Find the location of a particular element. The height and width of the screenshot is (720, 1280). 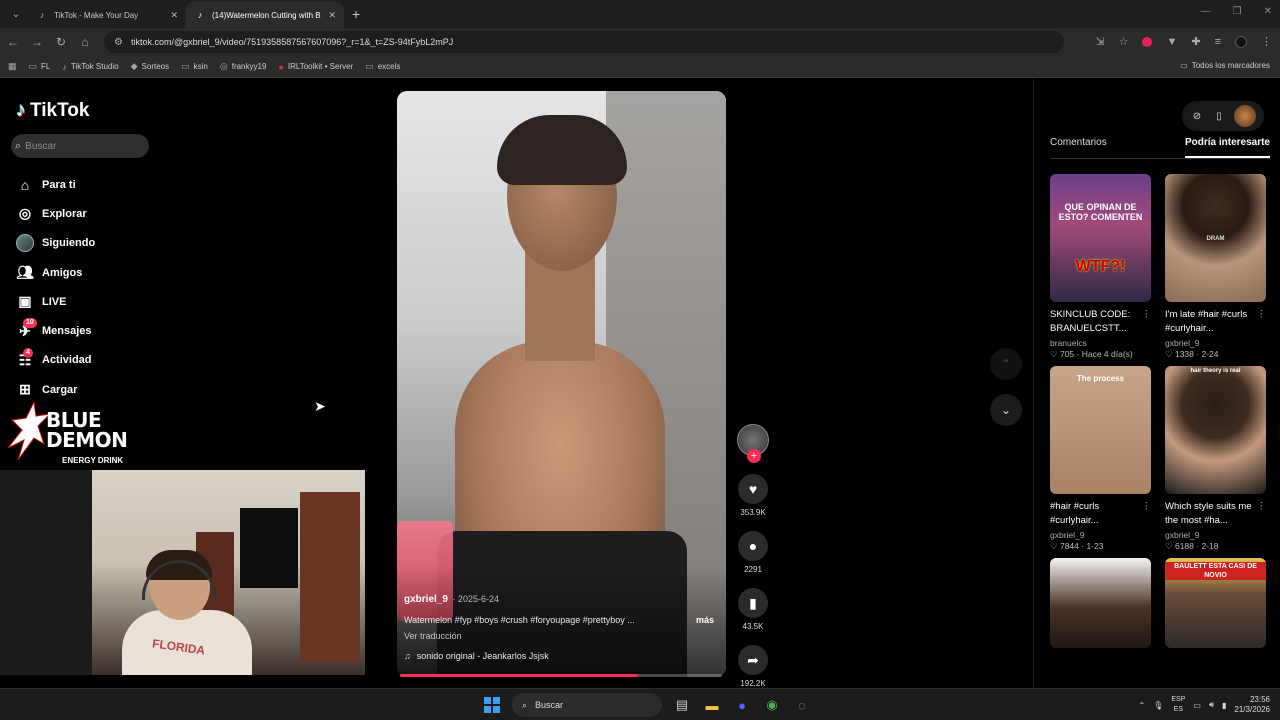

site-info-icon: ⚙ is located at coordinates (118, 42).